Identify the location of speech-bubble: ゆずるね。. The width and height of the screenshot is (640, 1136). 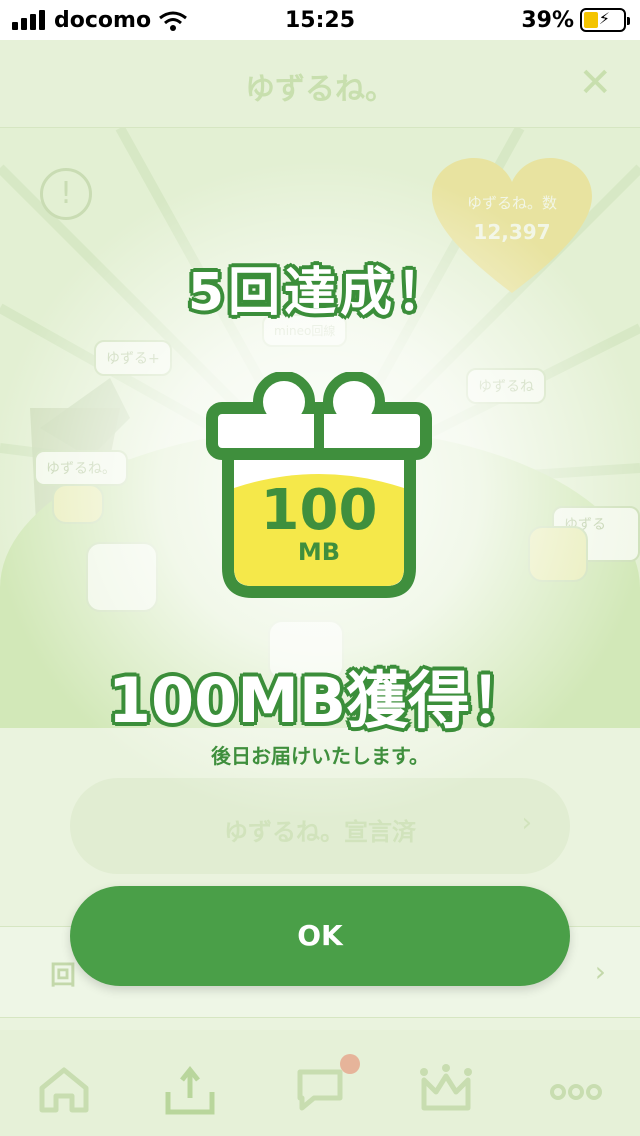
(81, 468).